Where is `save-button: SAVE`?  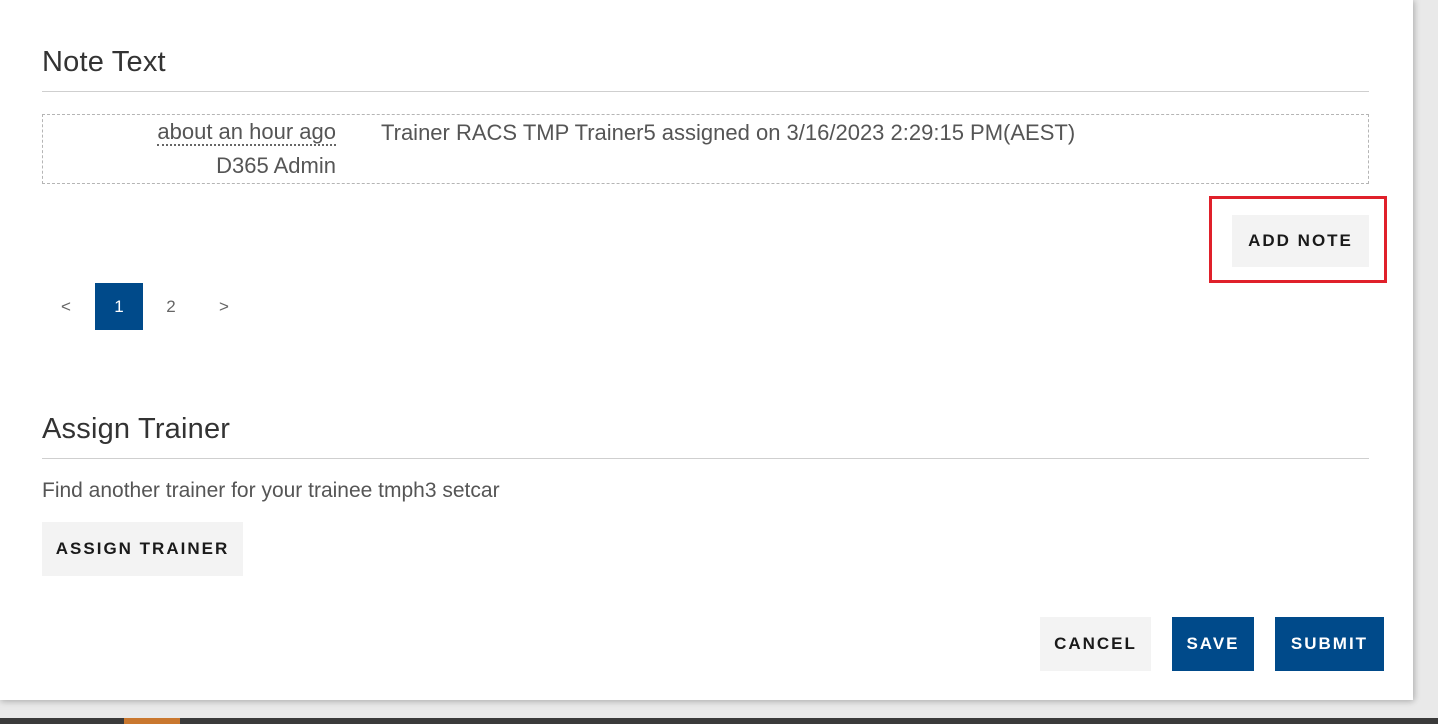
save-button: SAVE is located at coordinates (1213, 644).